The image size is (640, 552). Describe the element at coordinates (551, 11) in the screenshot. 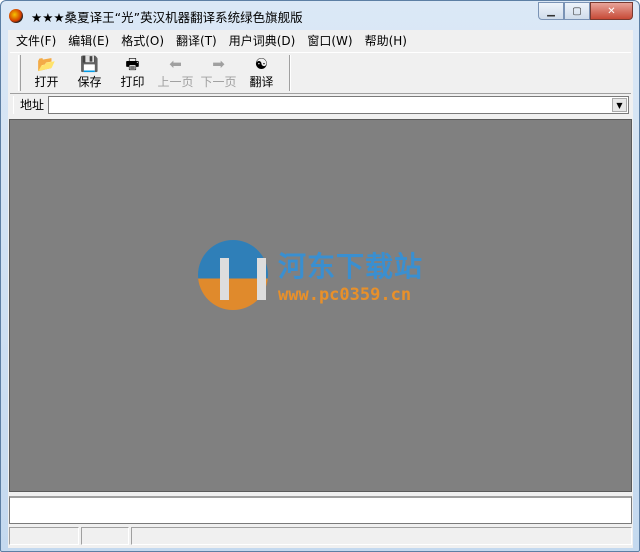

I see `minimize-button: ▁` at that location.